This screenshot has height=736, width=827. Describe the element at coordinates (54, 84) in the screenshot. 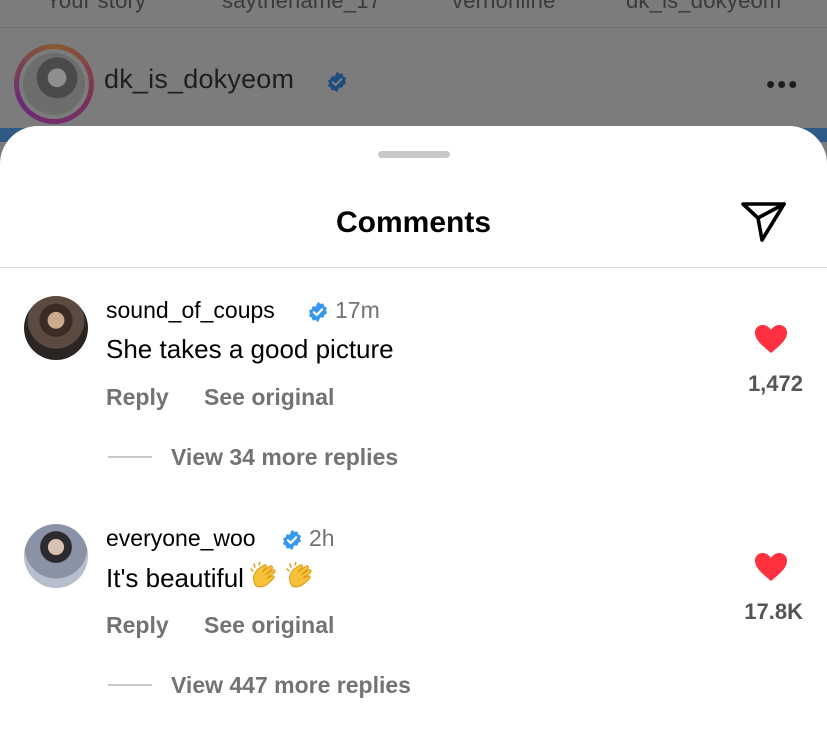

I see `post-avatar` at that location.